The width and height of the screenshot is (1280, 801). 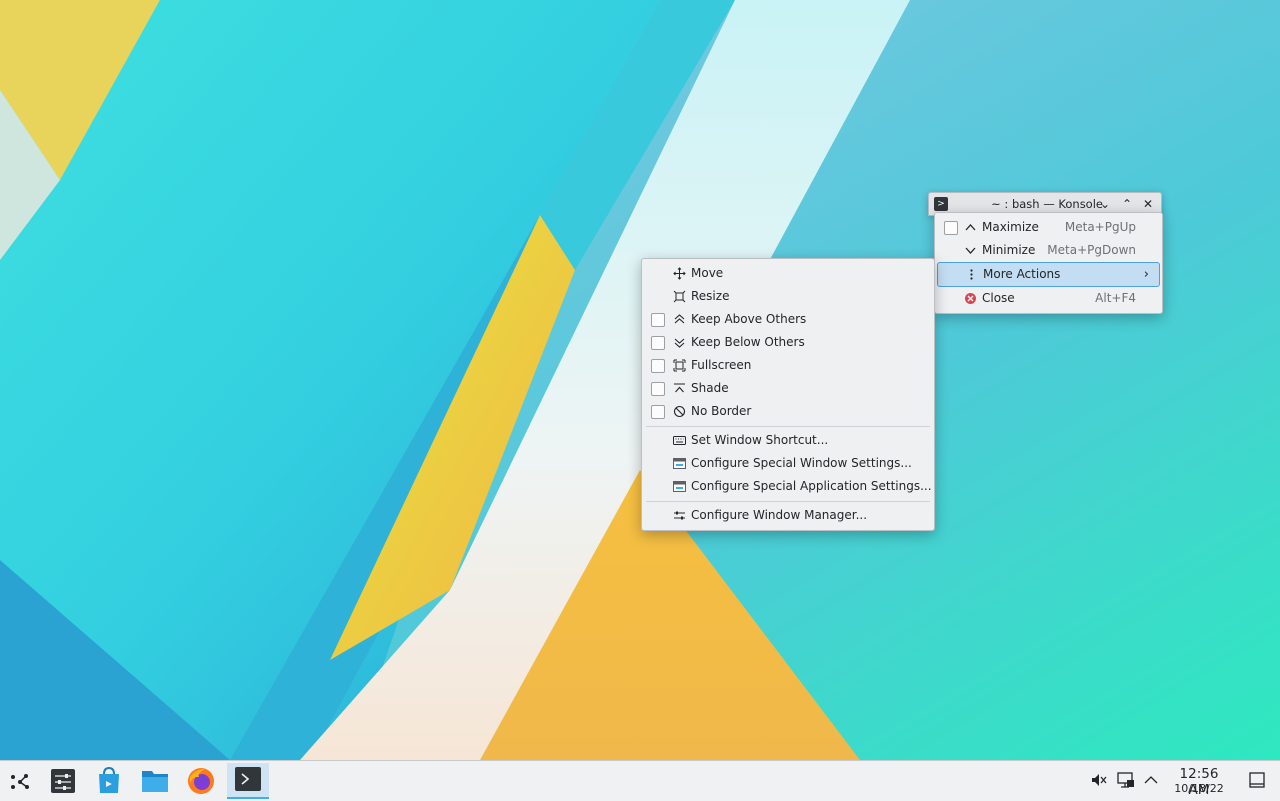 I want to click on menu-item-no-border: No Border, so click(x=788, y=411).